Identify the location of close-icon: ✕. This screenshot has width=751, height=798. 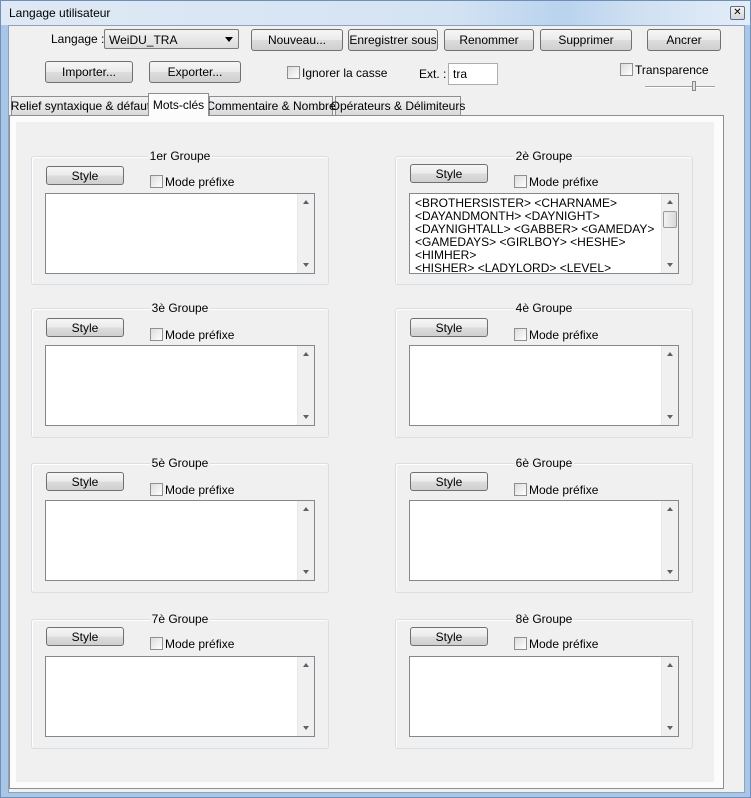
(737, 12).